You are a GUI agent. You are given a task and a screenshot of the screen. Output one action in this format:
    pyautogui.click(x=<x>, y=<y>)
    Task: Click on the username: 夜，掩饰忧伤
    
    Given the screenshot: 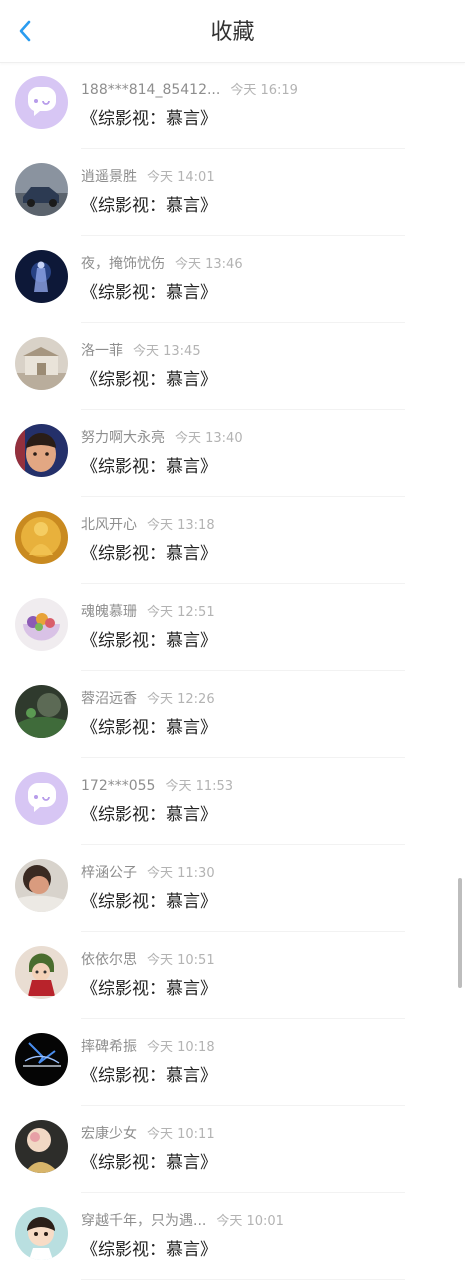 What is the action you would take?
    pyautogui.click(x=123, y=264)
    